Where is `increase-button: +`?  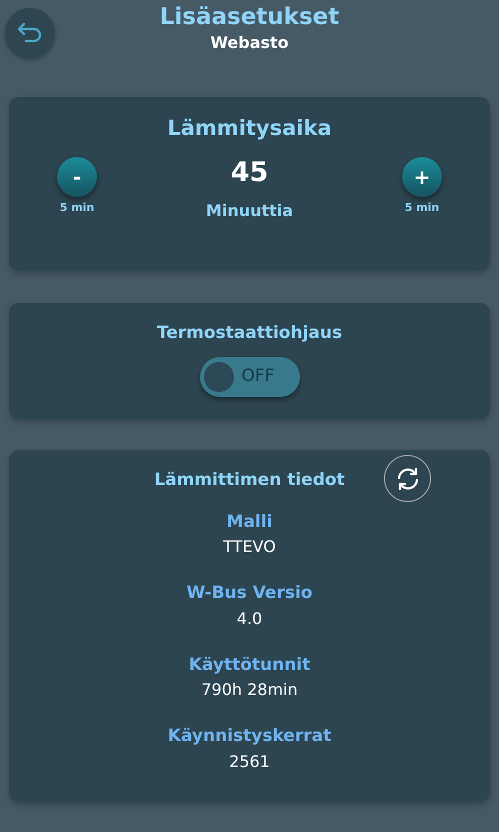 increase-button: + is located at coordinates (422, 176).